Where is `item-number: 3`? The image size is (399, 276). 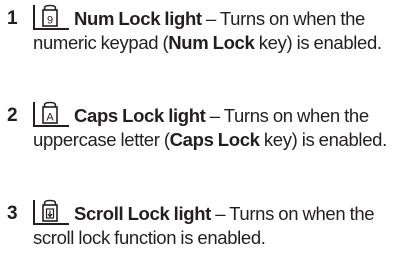 item-number: 3 is located at coordinates (12, 213).